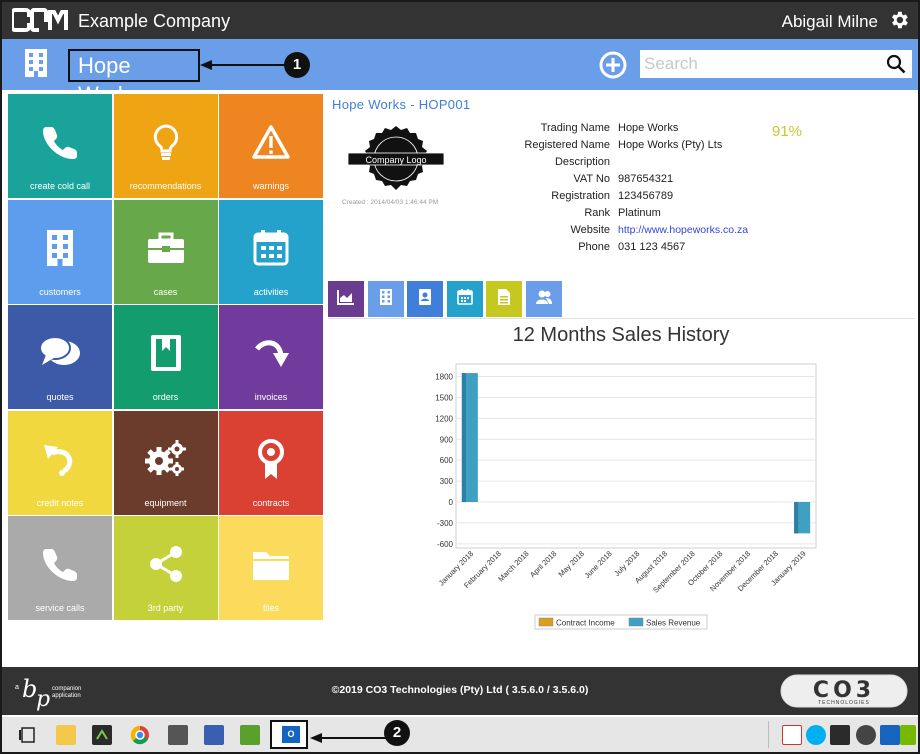  What do you see at coordinates (639, 213) in the screenshot?
I see `info-value: Platinum` at bounding box center [639, 213].